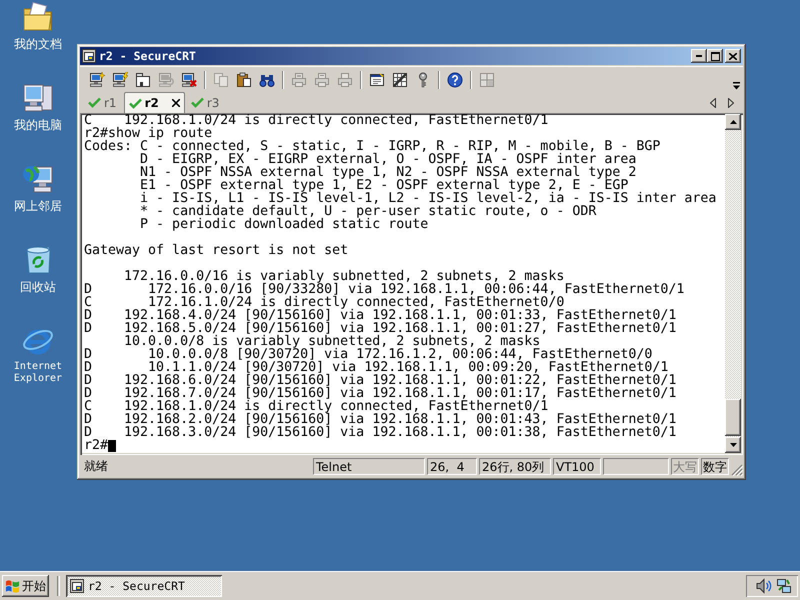  Describe the element at coordinates (38, 179) in the screenshot. I see `globe-computer-icon` at that location.